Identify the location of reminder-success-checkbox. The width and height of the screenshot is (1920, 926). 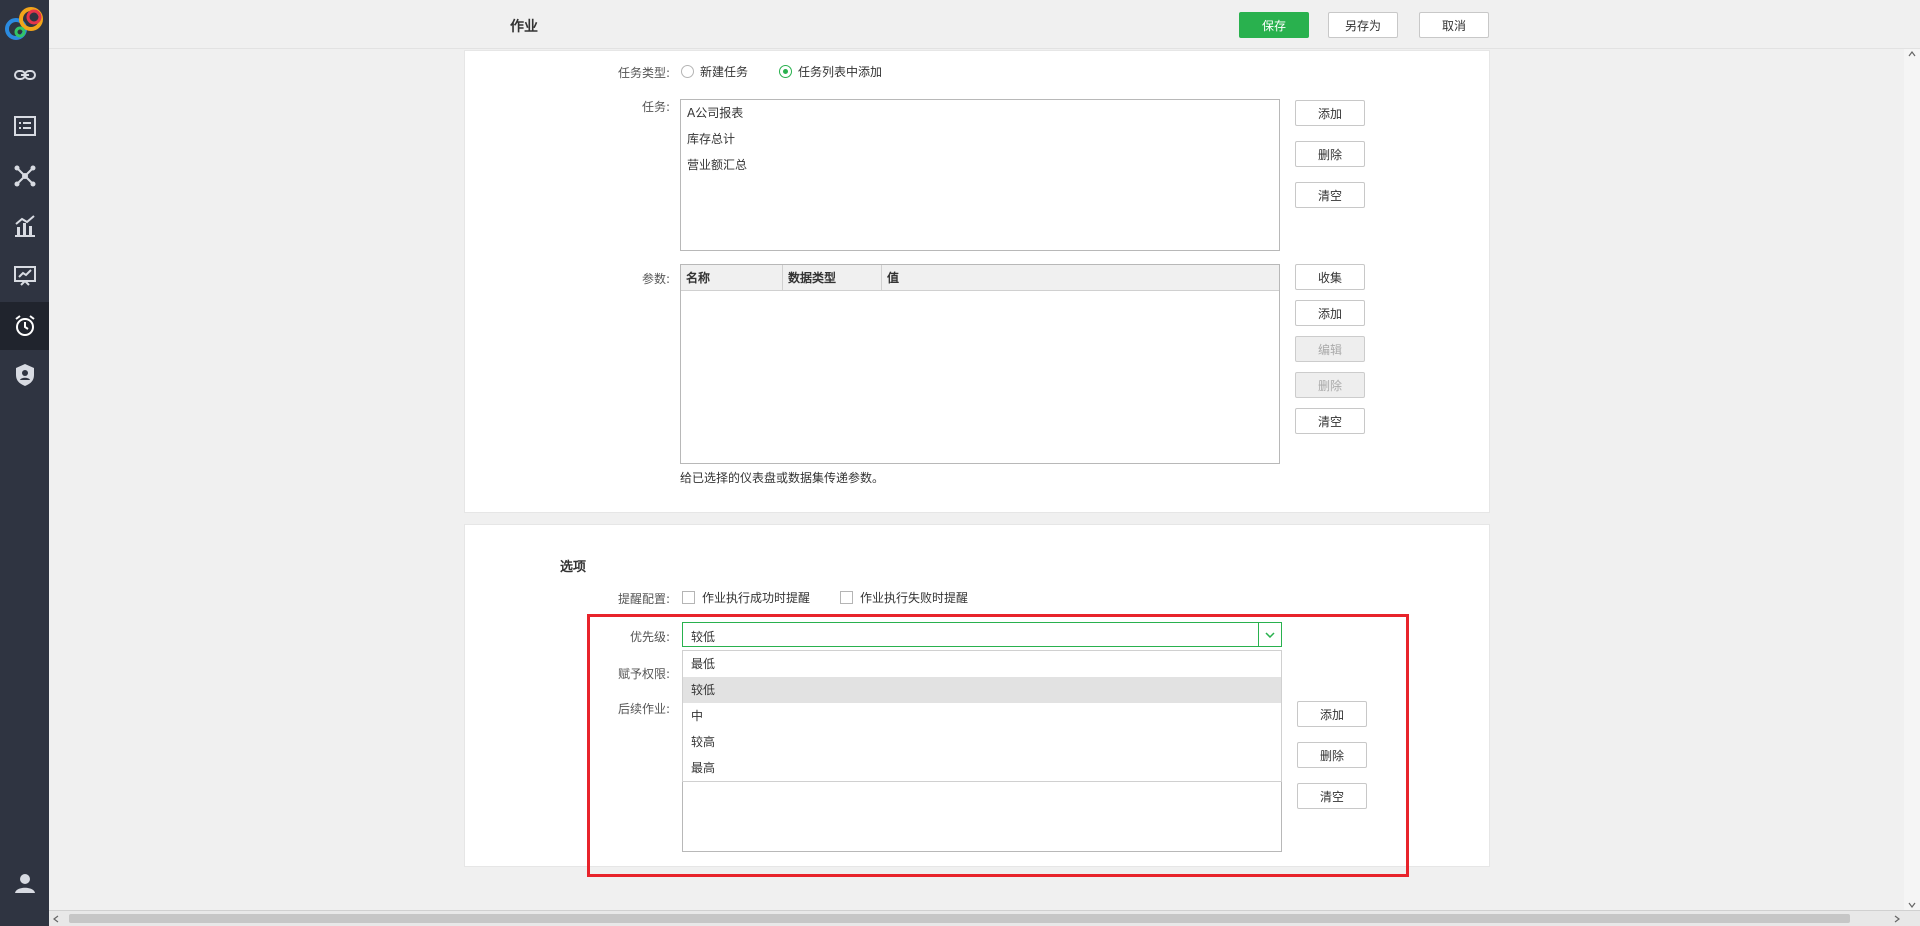
(688, 597).